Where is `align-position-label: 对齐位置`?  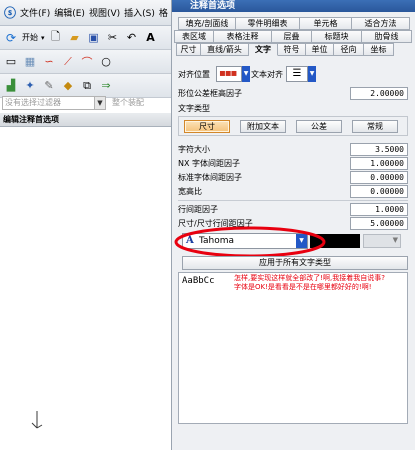 align-position-label: 对齐位置 is located at coordinates (194, 74).